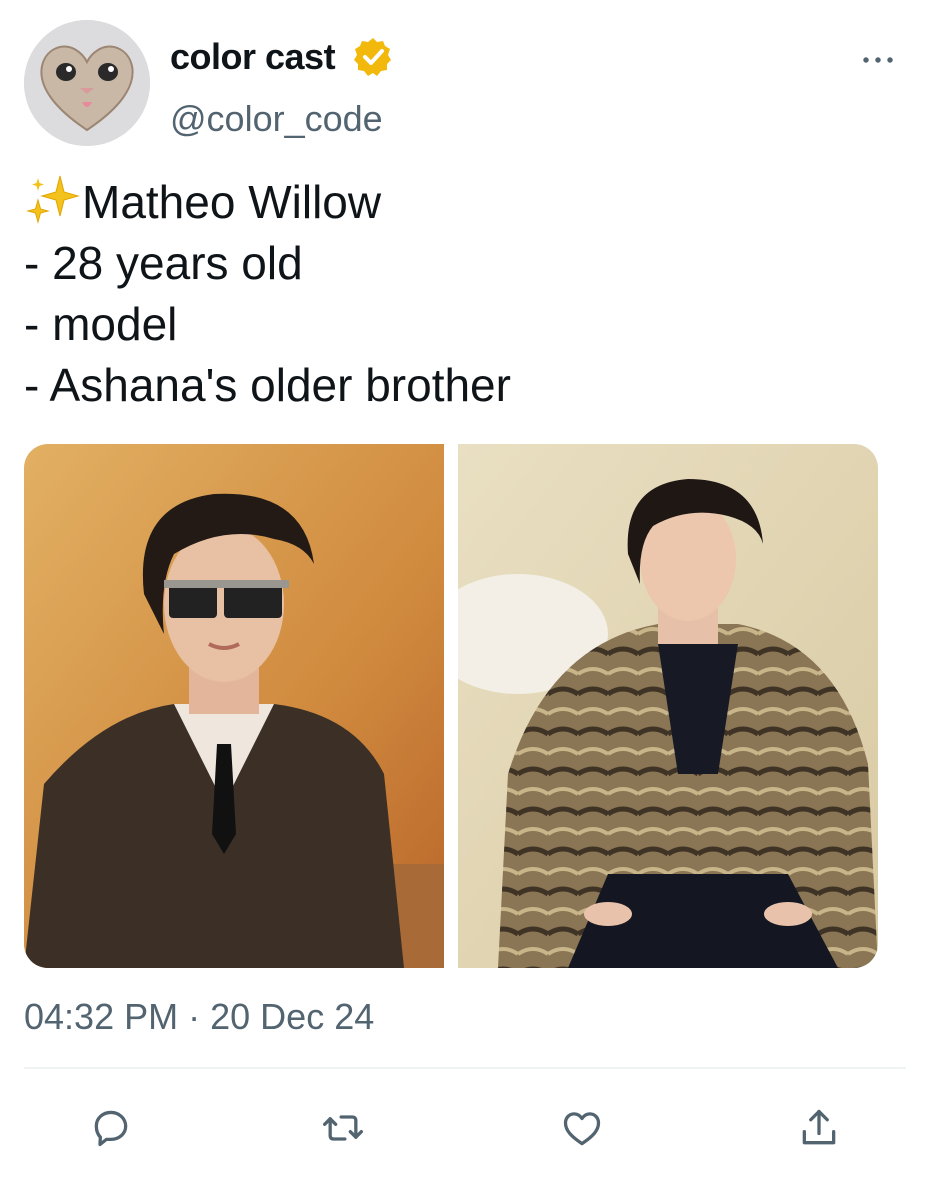 The image size is (929, 1200). I want to click on tweet-line-2: - 28 years old, so click(163, 263).